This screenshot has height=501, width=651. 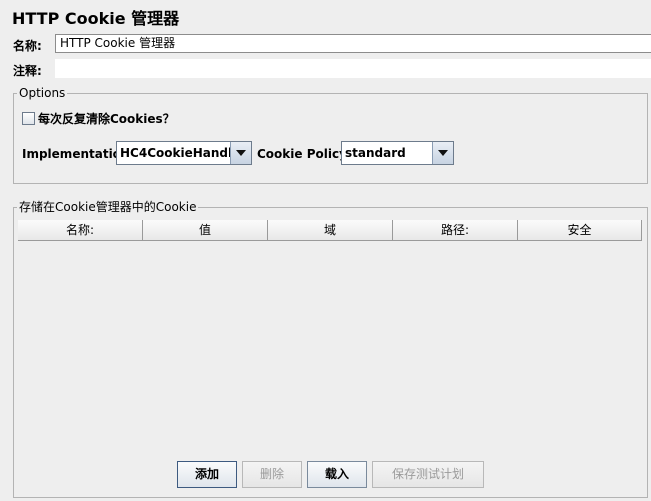 I want to click on delete-button: 删除, so click(x=272, y=474).